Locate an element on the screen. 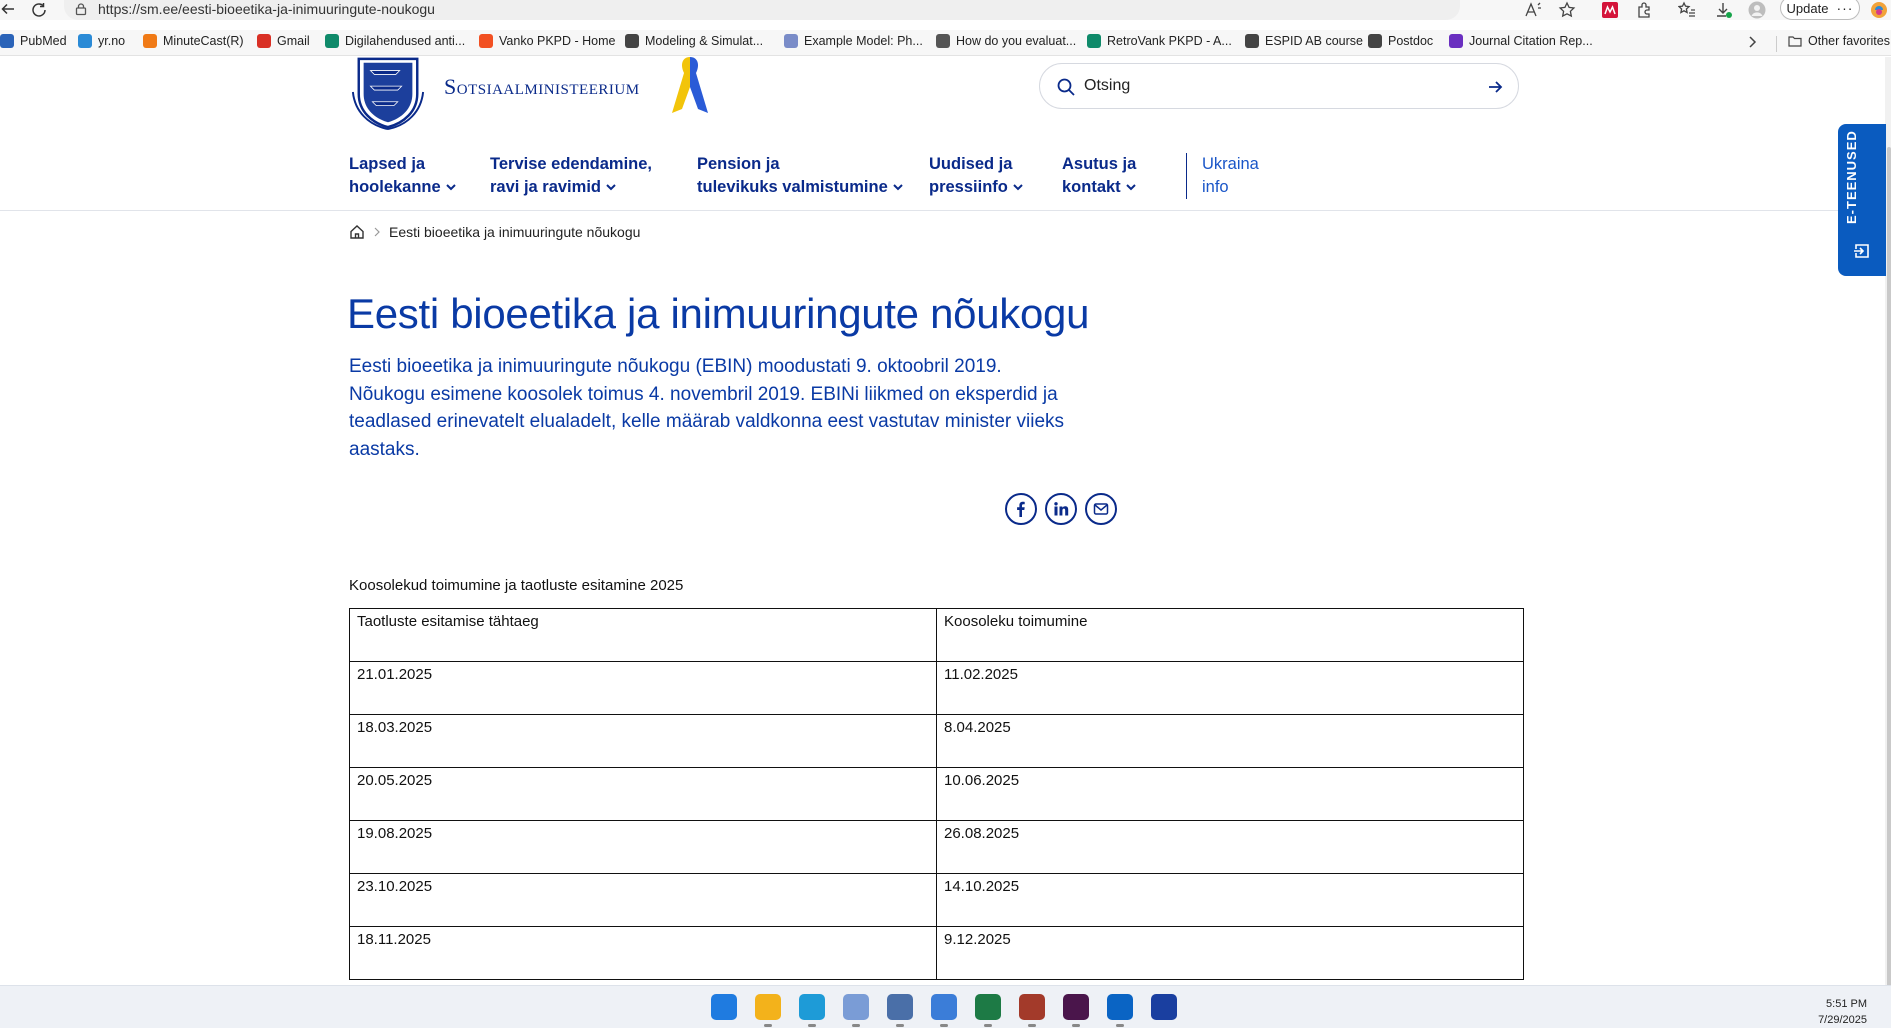  remote-desktop-icon is located at coordinates (900, 1007).